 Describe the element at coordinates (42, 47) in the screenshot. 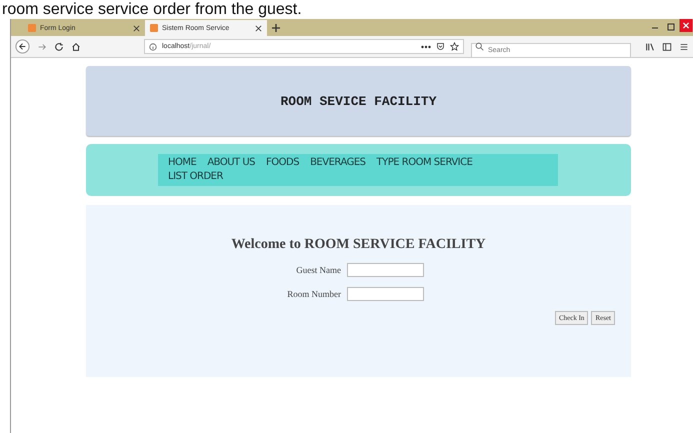

I see `forward-icon` at that location.